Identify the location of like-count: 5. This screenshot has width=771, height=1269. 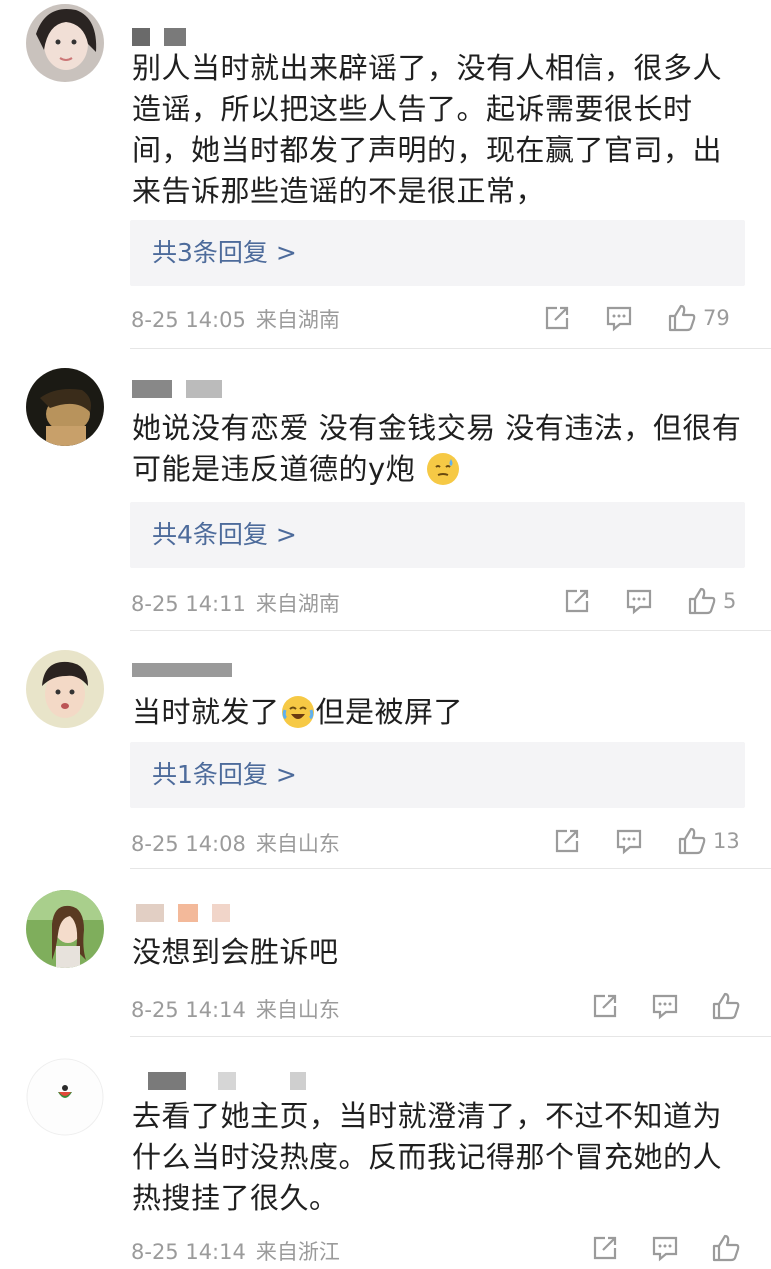
(730, 601).